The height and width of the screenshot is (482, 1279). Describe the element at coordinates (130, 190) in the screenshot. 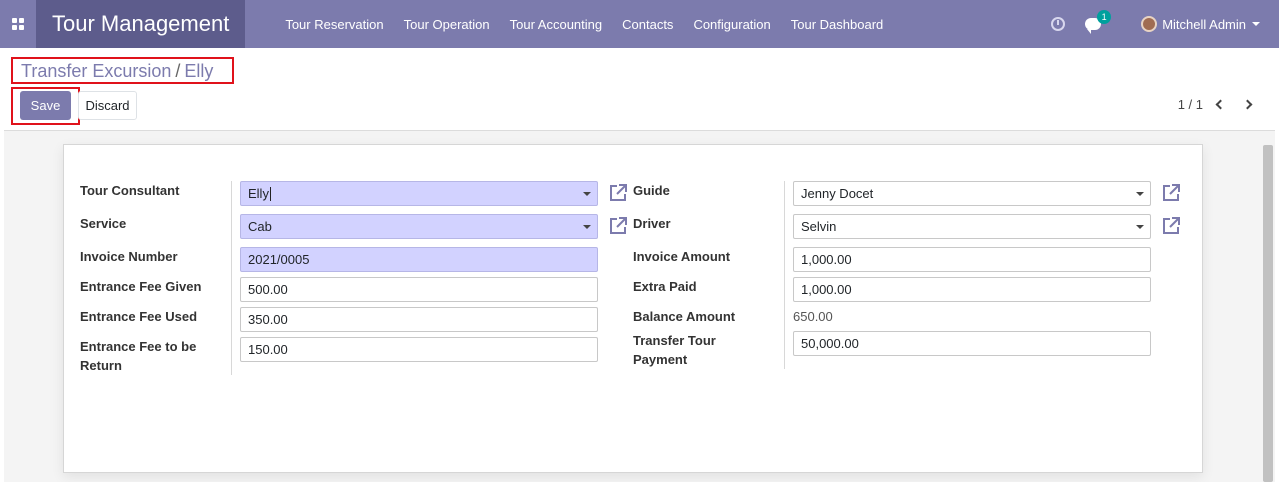

I see `label-tour-consultant: Tour Consultant` at that location.